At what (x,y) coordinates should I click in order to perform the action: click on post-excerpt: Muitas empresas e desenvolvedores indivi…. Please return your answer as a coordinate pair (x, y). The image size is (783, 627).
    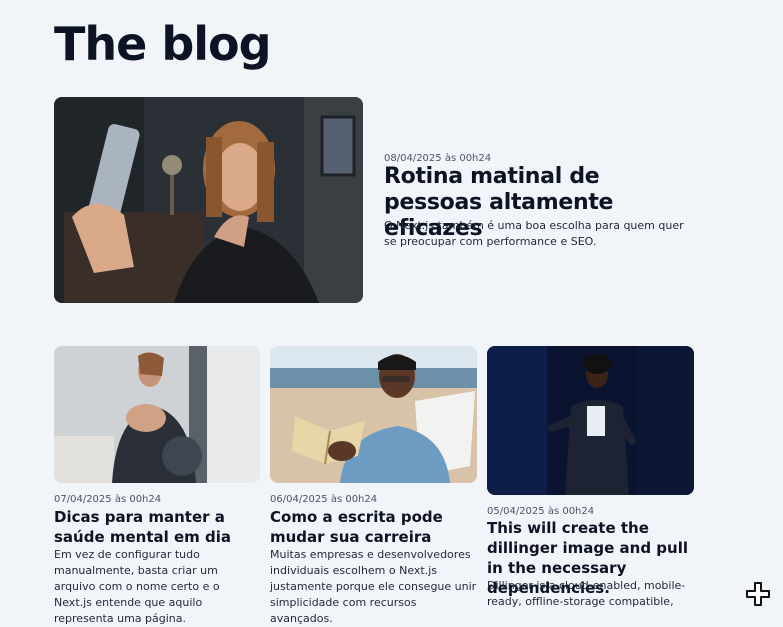
    Looking at the image, I should click on (373, 586).